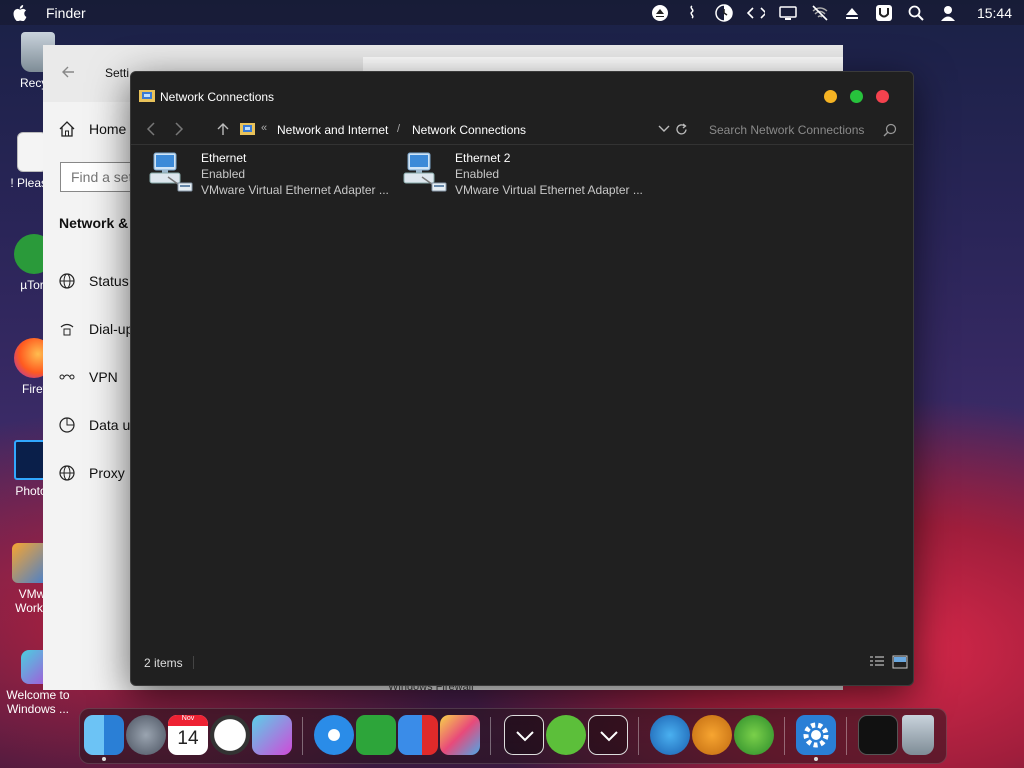 The height and width of the screenshot is (768, 1024). Describe the element at coordinates (660, 13) in the screenshot. I see `eject-icon` at that location.